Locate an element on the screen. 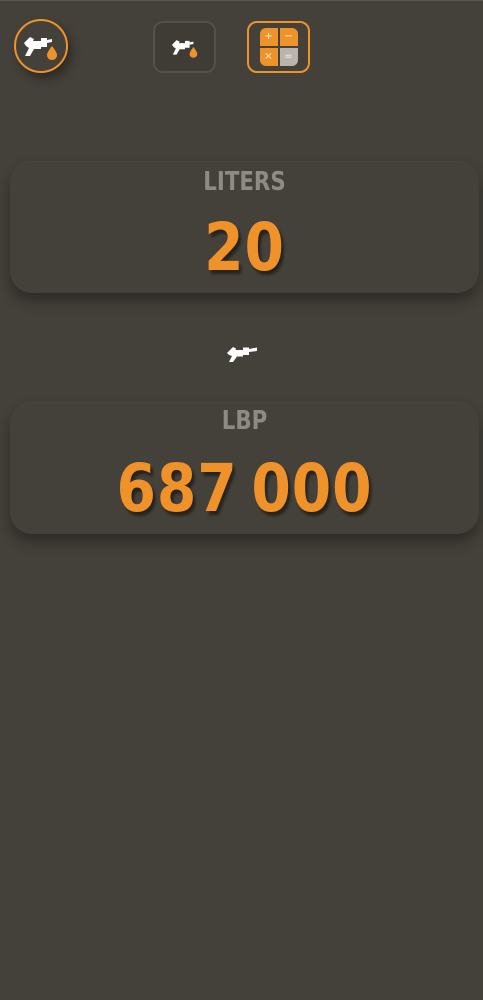  lbp-card: LBP 687 000 is located at coordinates (244, 468).